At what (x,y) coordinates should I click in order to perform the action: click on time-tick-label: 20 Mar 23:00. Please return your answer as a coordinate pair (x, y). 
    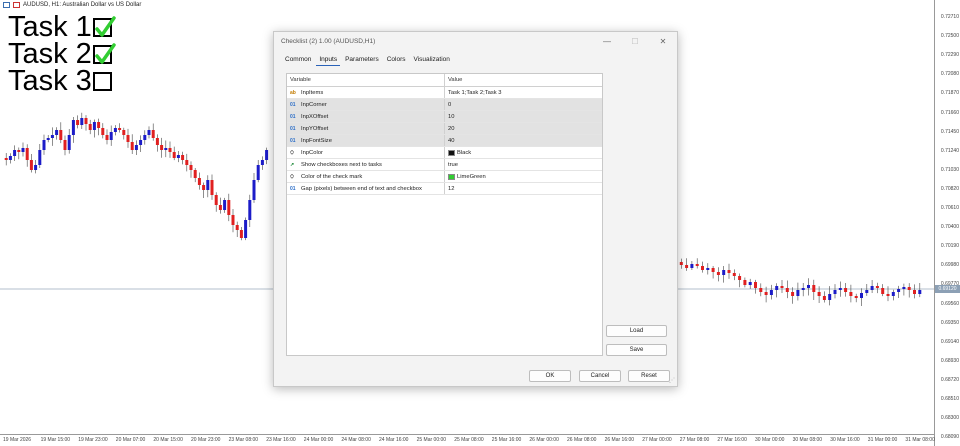
    Looking at the image, I should click on (206, 440).